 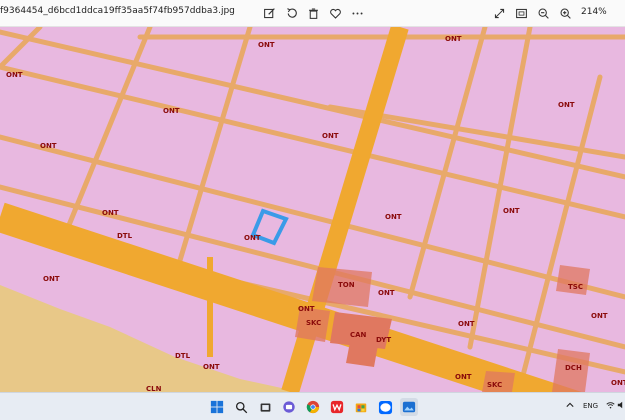 What do you see at coordinates (306, 309) in the screenshot?
I see `zone-label-ont-13: ONT` at bounding box center [306, 309].